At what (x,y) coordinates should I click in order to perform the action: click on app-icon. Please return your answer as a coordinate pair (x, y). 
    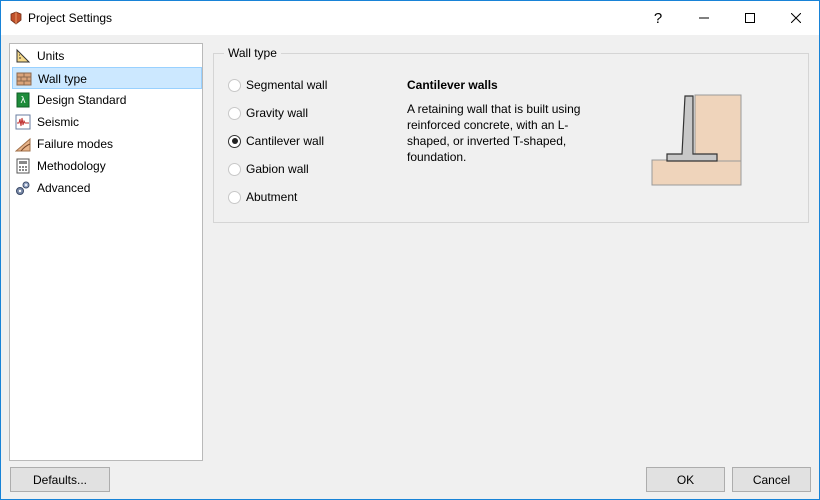
    Looking at the image, I should click on (16, 18).